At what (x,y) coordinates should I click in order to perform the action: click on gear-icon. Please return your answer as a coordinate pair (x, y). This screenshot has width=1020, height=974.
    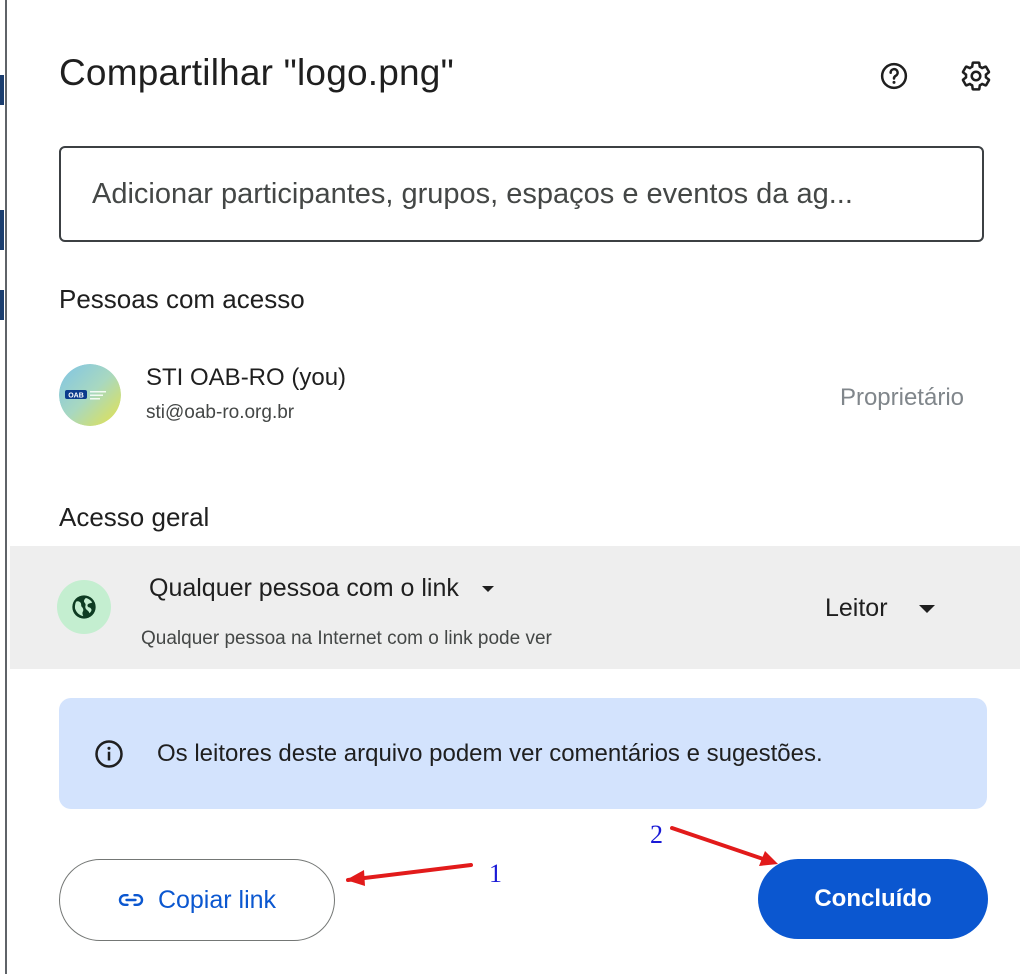
    Looking at the image, I should click on (976, 76).